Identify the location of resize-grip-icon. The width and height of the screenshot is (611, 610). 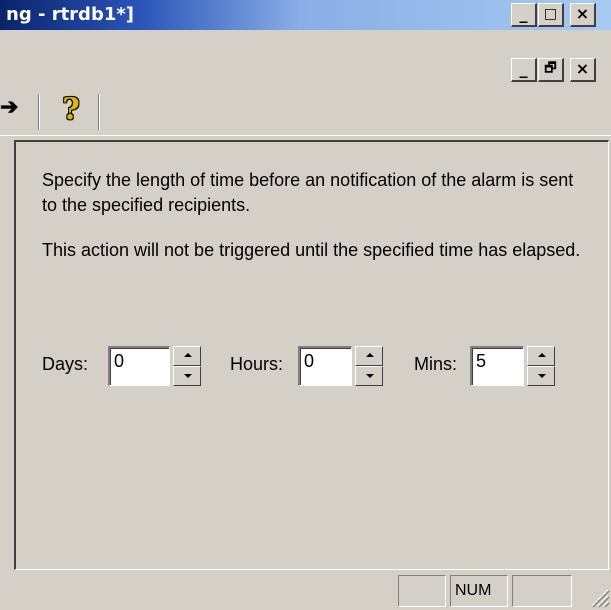
(599, 597).